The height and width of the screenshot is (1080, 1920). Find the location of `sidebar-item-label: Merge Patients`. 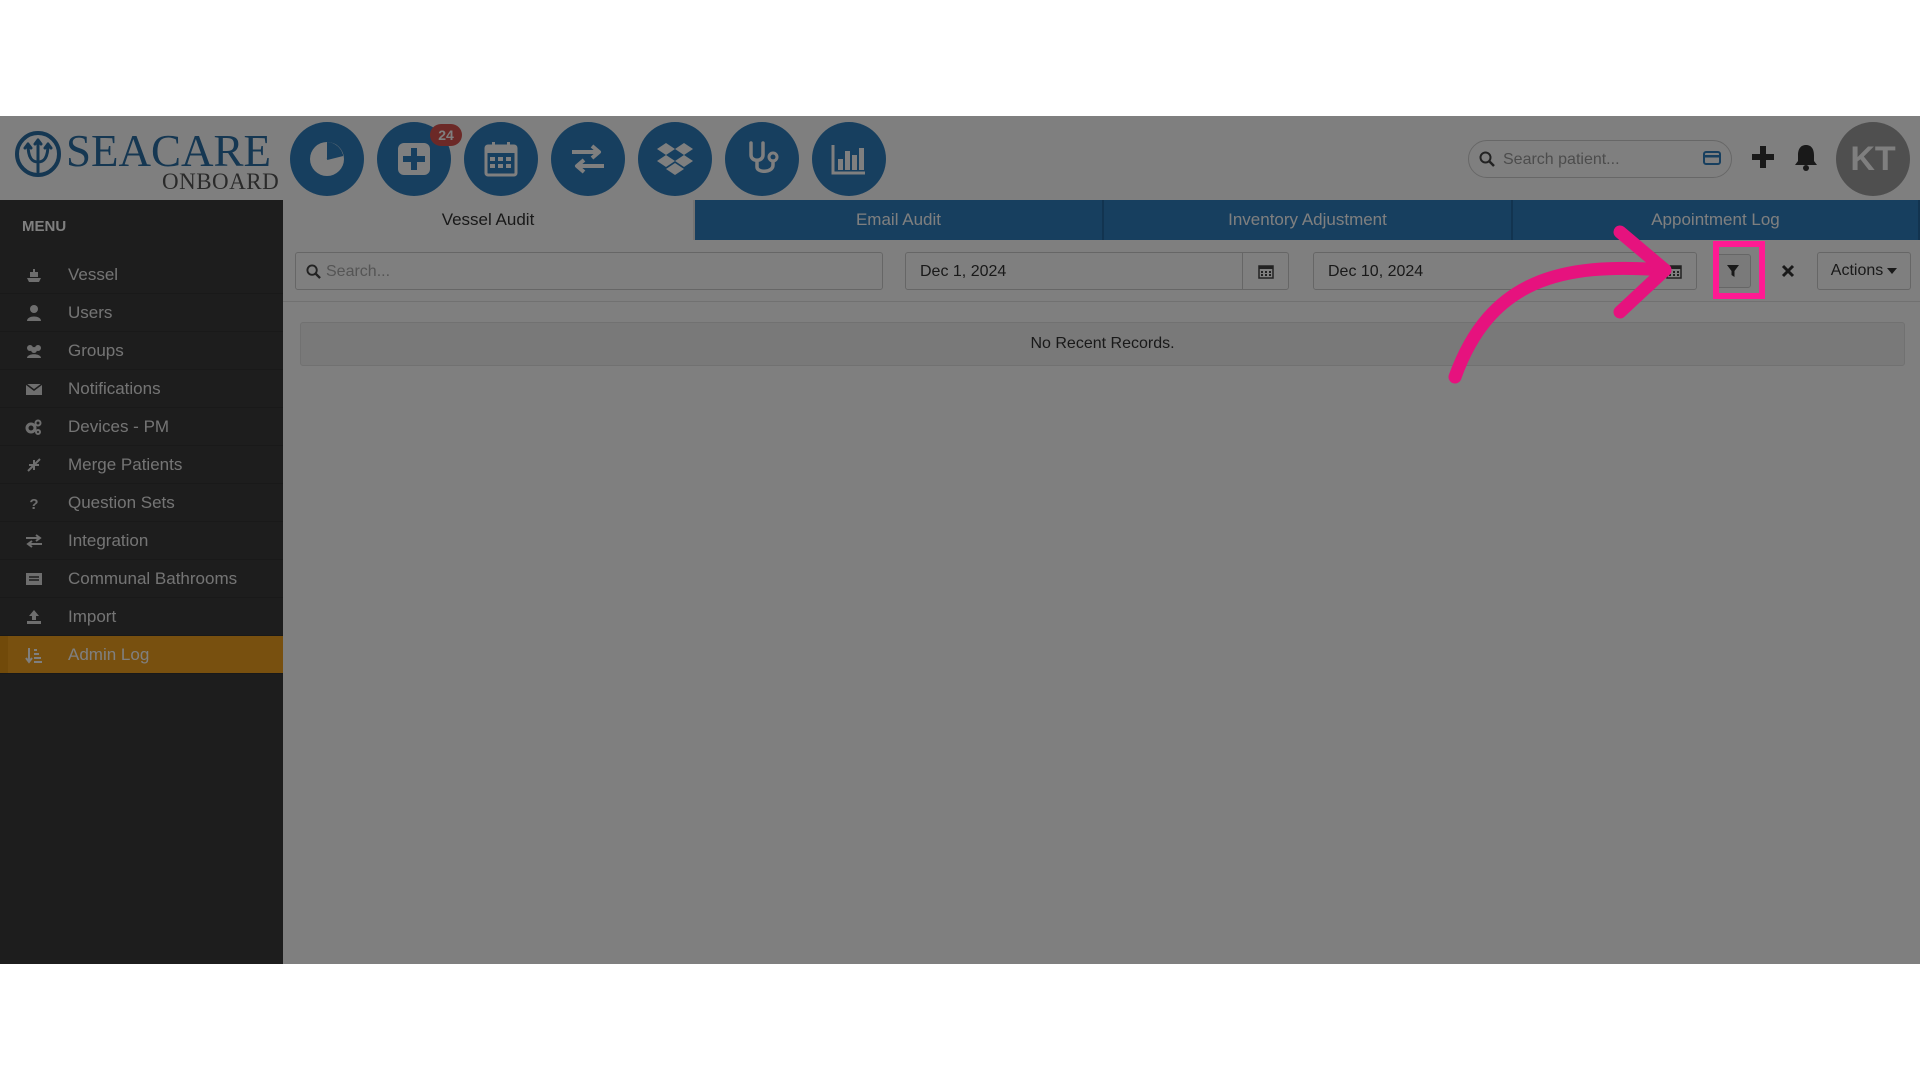

sidebar-item-label: Merge Patients is located at coordinates (125, 464).